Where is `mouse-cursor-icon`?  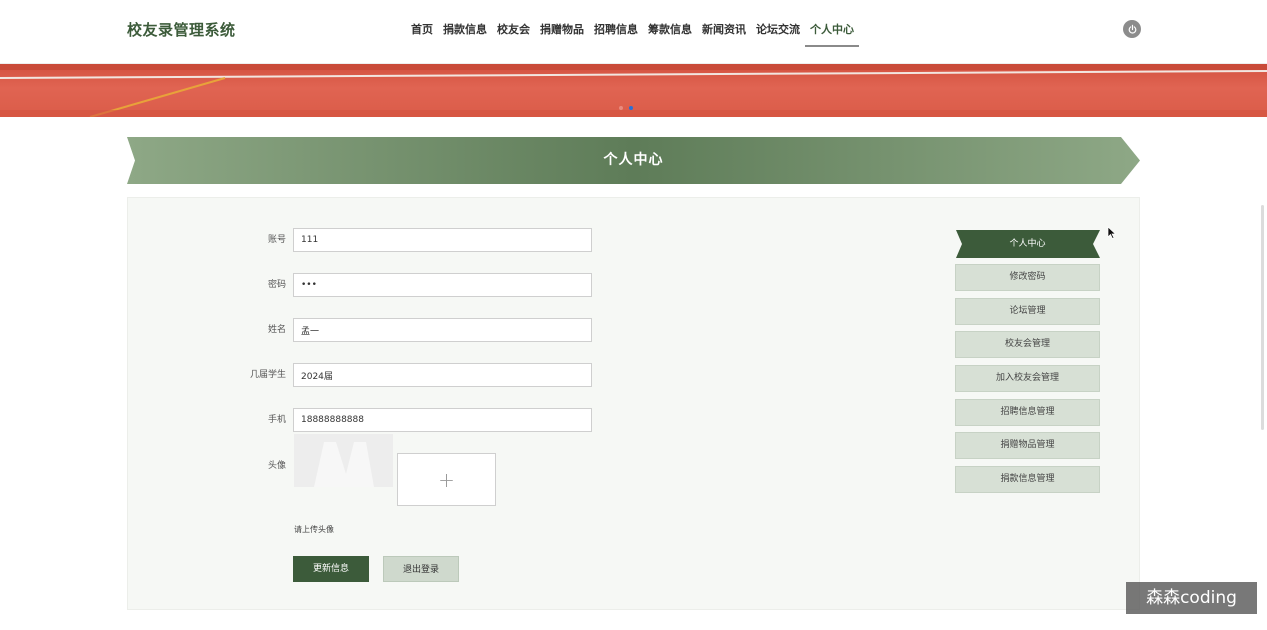
mouse-cursor-icon is located at coordinates (1112, 233).